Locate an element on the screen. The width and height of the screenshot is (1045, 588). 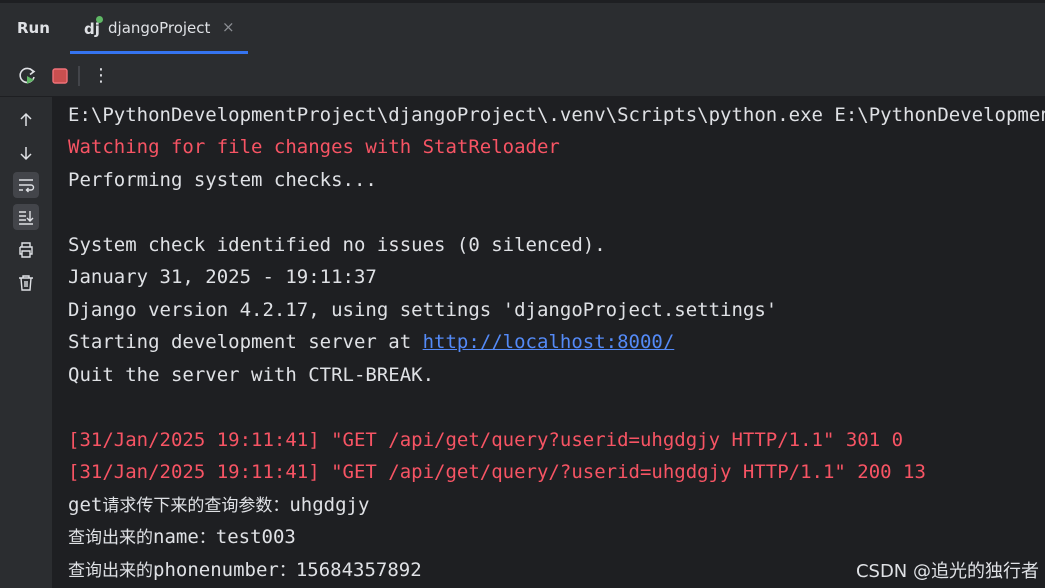
stop-icon is located at coordinates (60, 76).